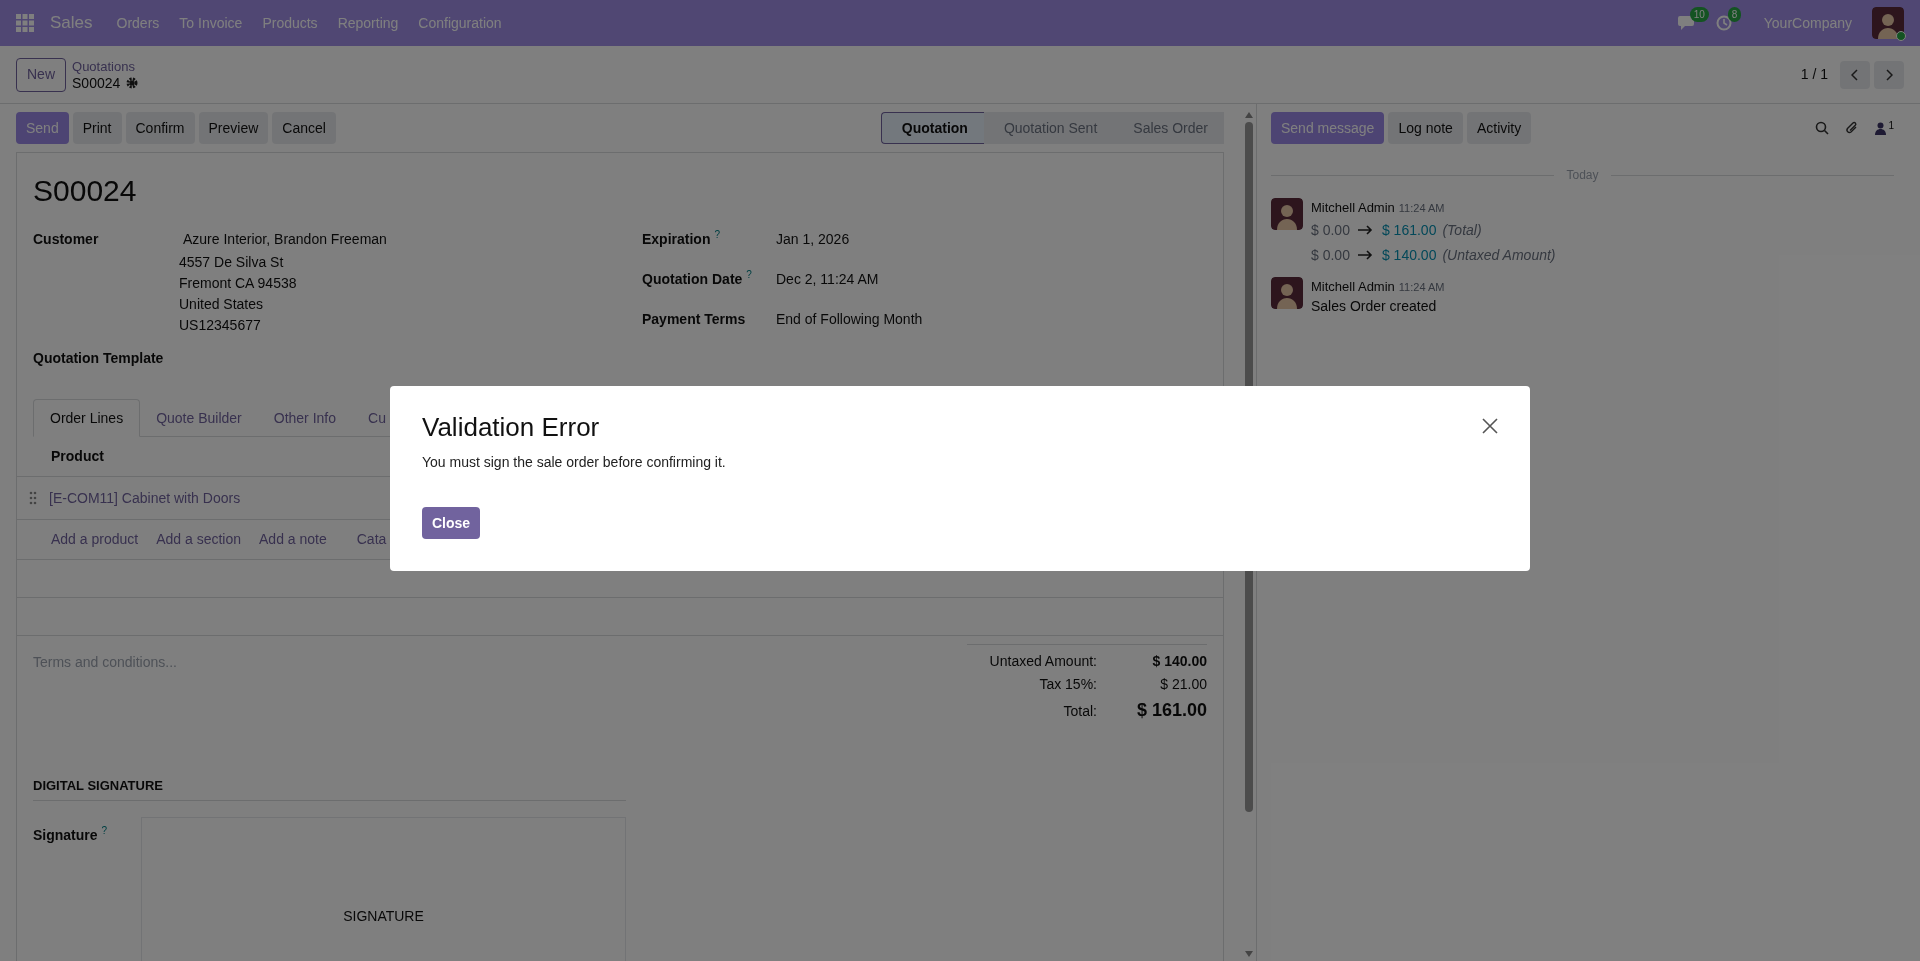  I want to click on column-header: Product, so click(77, 456).